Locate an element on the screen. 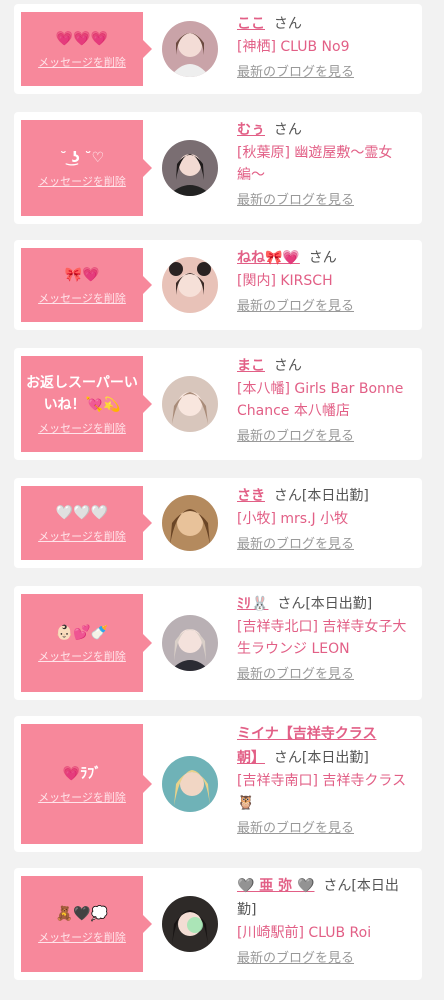 This screenshot has width=444, height=1000. shop-name: [川崎駅前] CLUB Roi is located at coordinates (327, 933).